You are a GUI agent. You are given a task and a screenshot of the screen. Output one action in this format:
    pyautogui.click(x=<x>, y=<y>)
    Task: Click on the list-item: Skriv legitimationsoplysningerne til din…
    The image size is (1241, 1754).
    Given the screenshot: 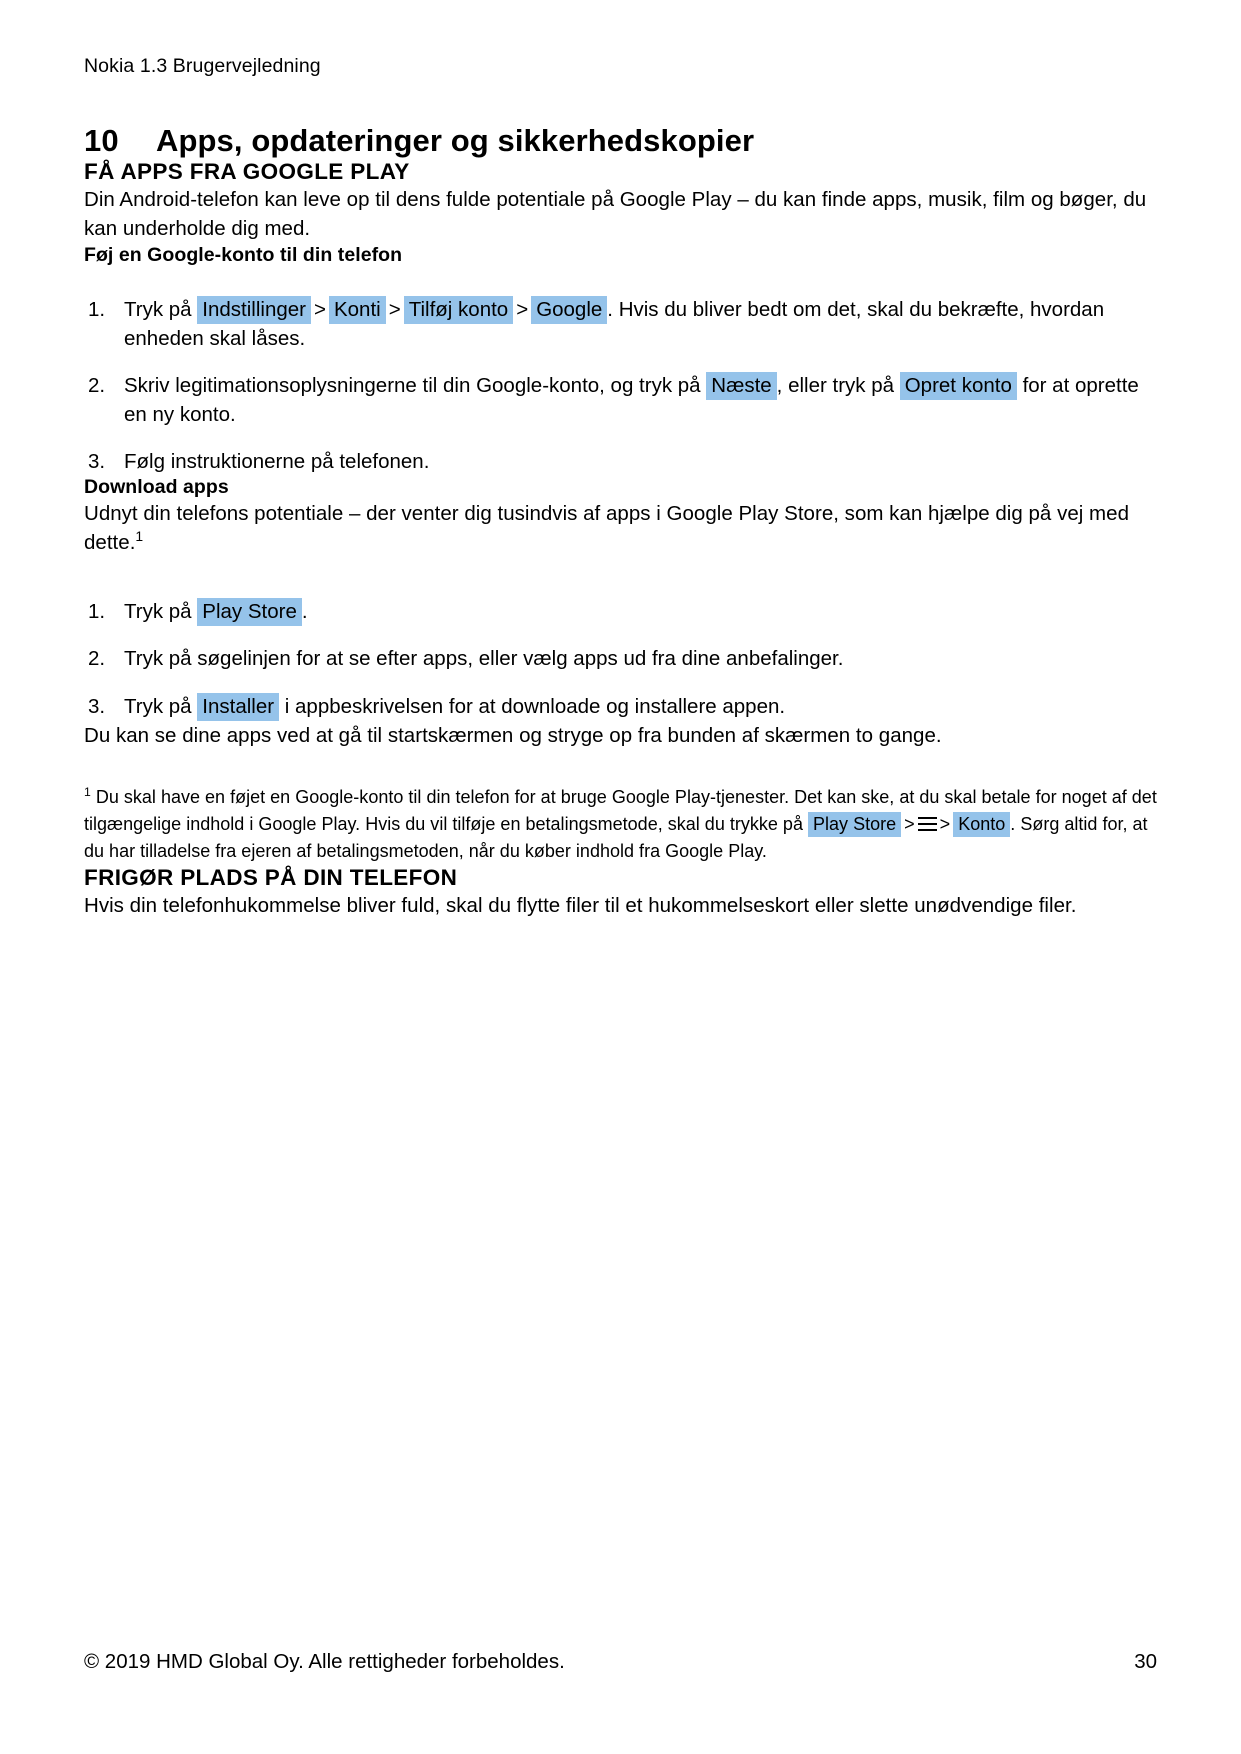 What is the action you would take?
    pyautogui.click(x=620, y=400)
    